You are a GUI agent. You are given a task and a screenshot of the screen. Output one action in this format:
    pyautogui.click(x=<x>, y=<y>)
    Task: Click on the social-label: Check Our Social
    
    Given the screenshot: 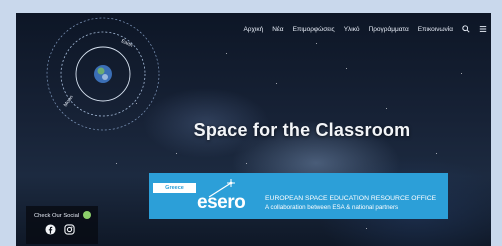 What is the action you would take?
    pyautogui.click(x=57, y=216)
    